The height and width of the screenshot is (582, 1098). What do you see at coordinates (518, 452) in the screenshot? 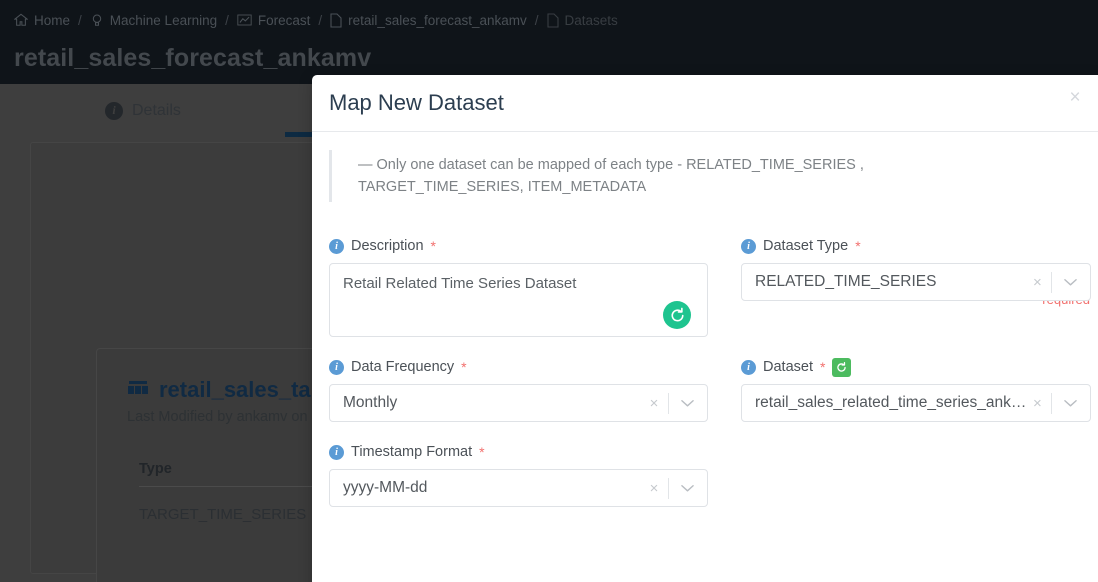
I see `label-timestamp-format: i Timestamp Format *` at bounding box center [518, 452].